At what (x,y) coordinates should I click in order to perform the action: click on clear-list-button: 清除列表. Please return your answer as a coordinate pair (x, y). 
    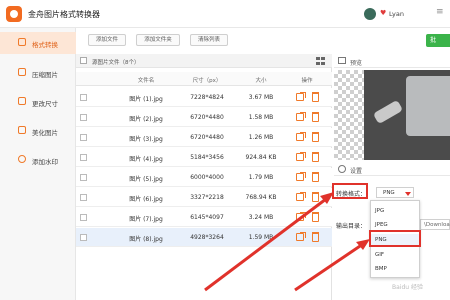
    Looking at the image, I should click on (209, 40).